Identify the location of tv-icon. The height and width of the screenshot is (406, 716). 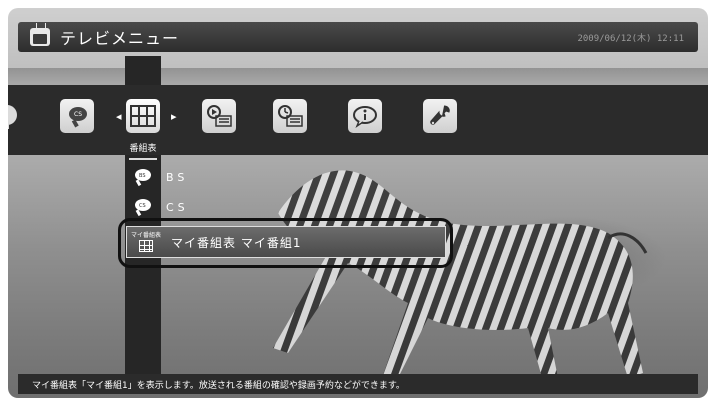
(40, 34).